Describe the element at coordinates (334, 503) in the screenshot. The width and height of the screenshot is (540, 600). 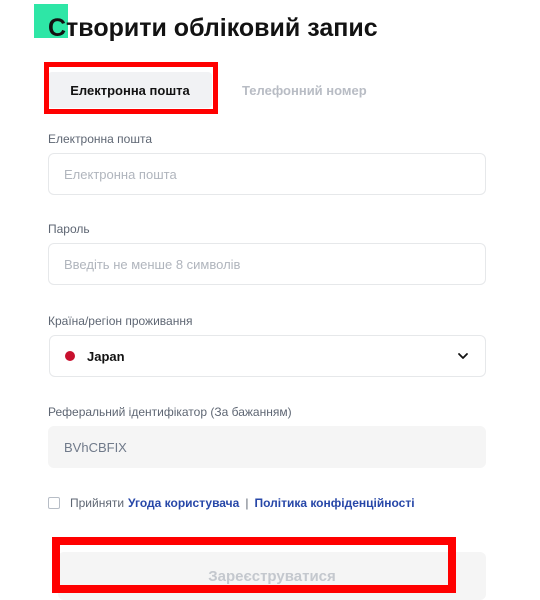
I see `privacy-policy-link: Політика конфіденційності` at that location.